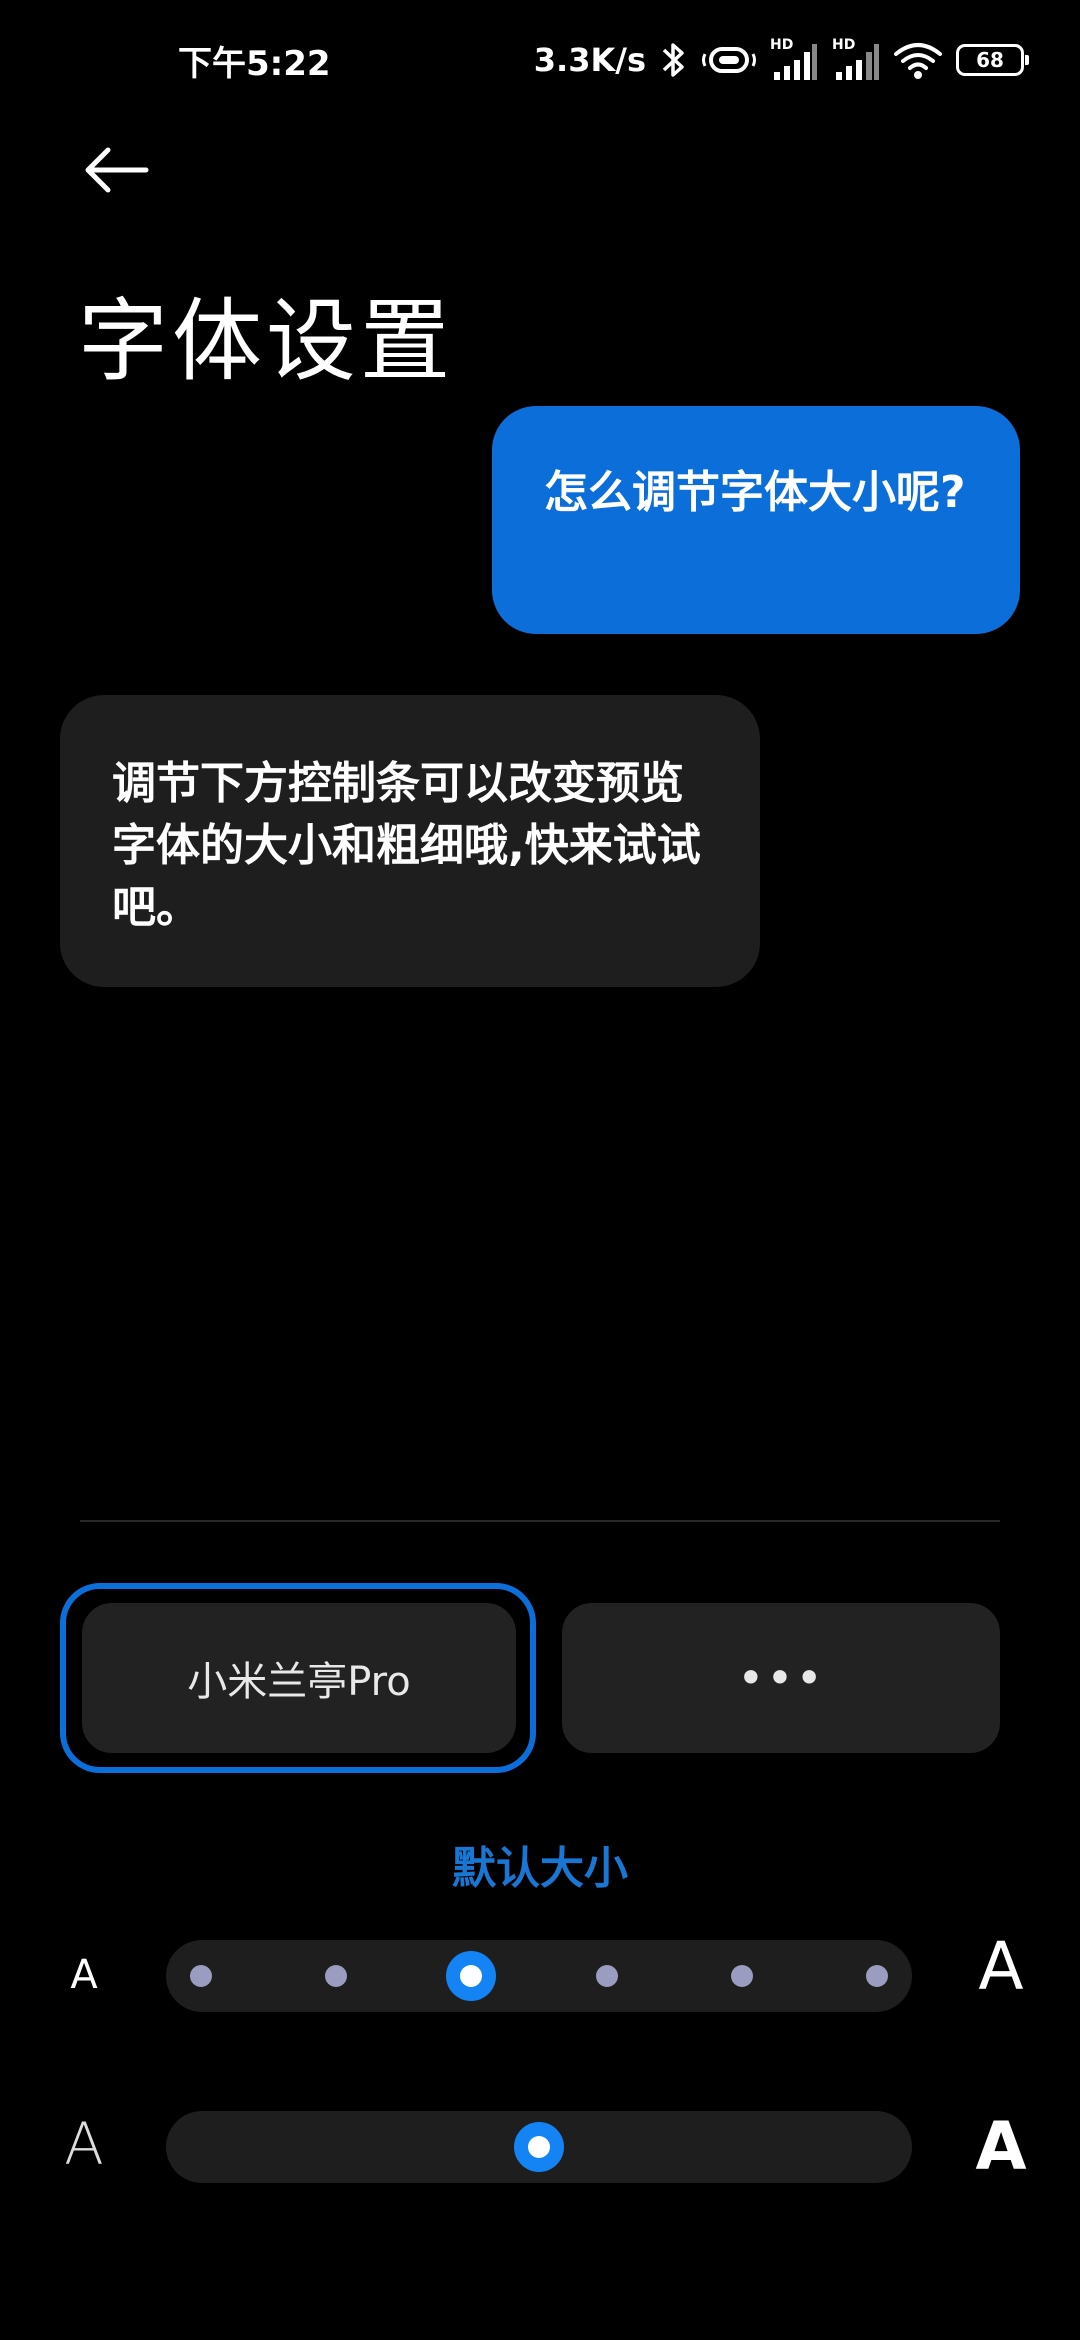 This screenshot has width=1080, height=2340. Describe the element at coordinates (471, 1976) in the screenshot. I see `size-slider-thumb` at that location.